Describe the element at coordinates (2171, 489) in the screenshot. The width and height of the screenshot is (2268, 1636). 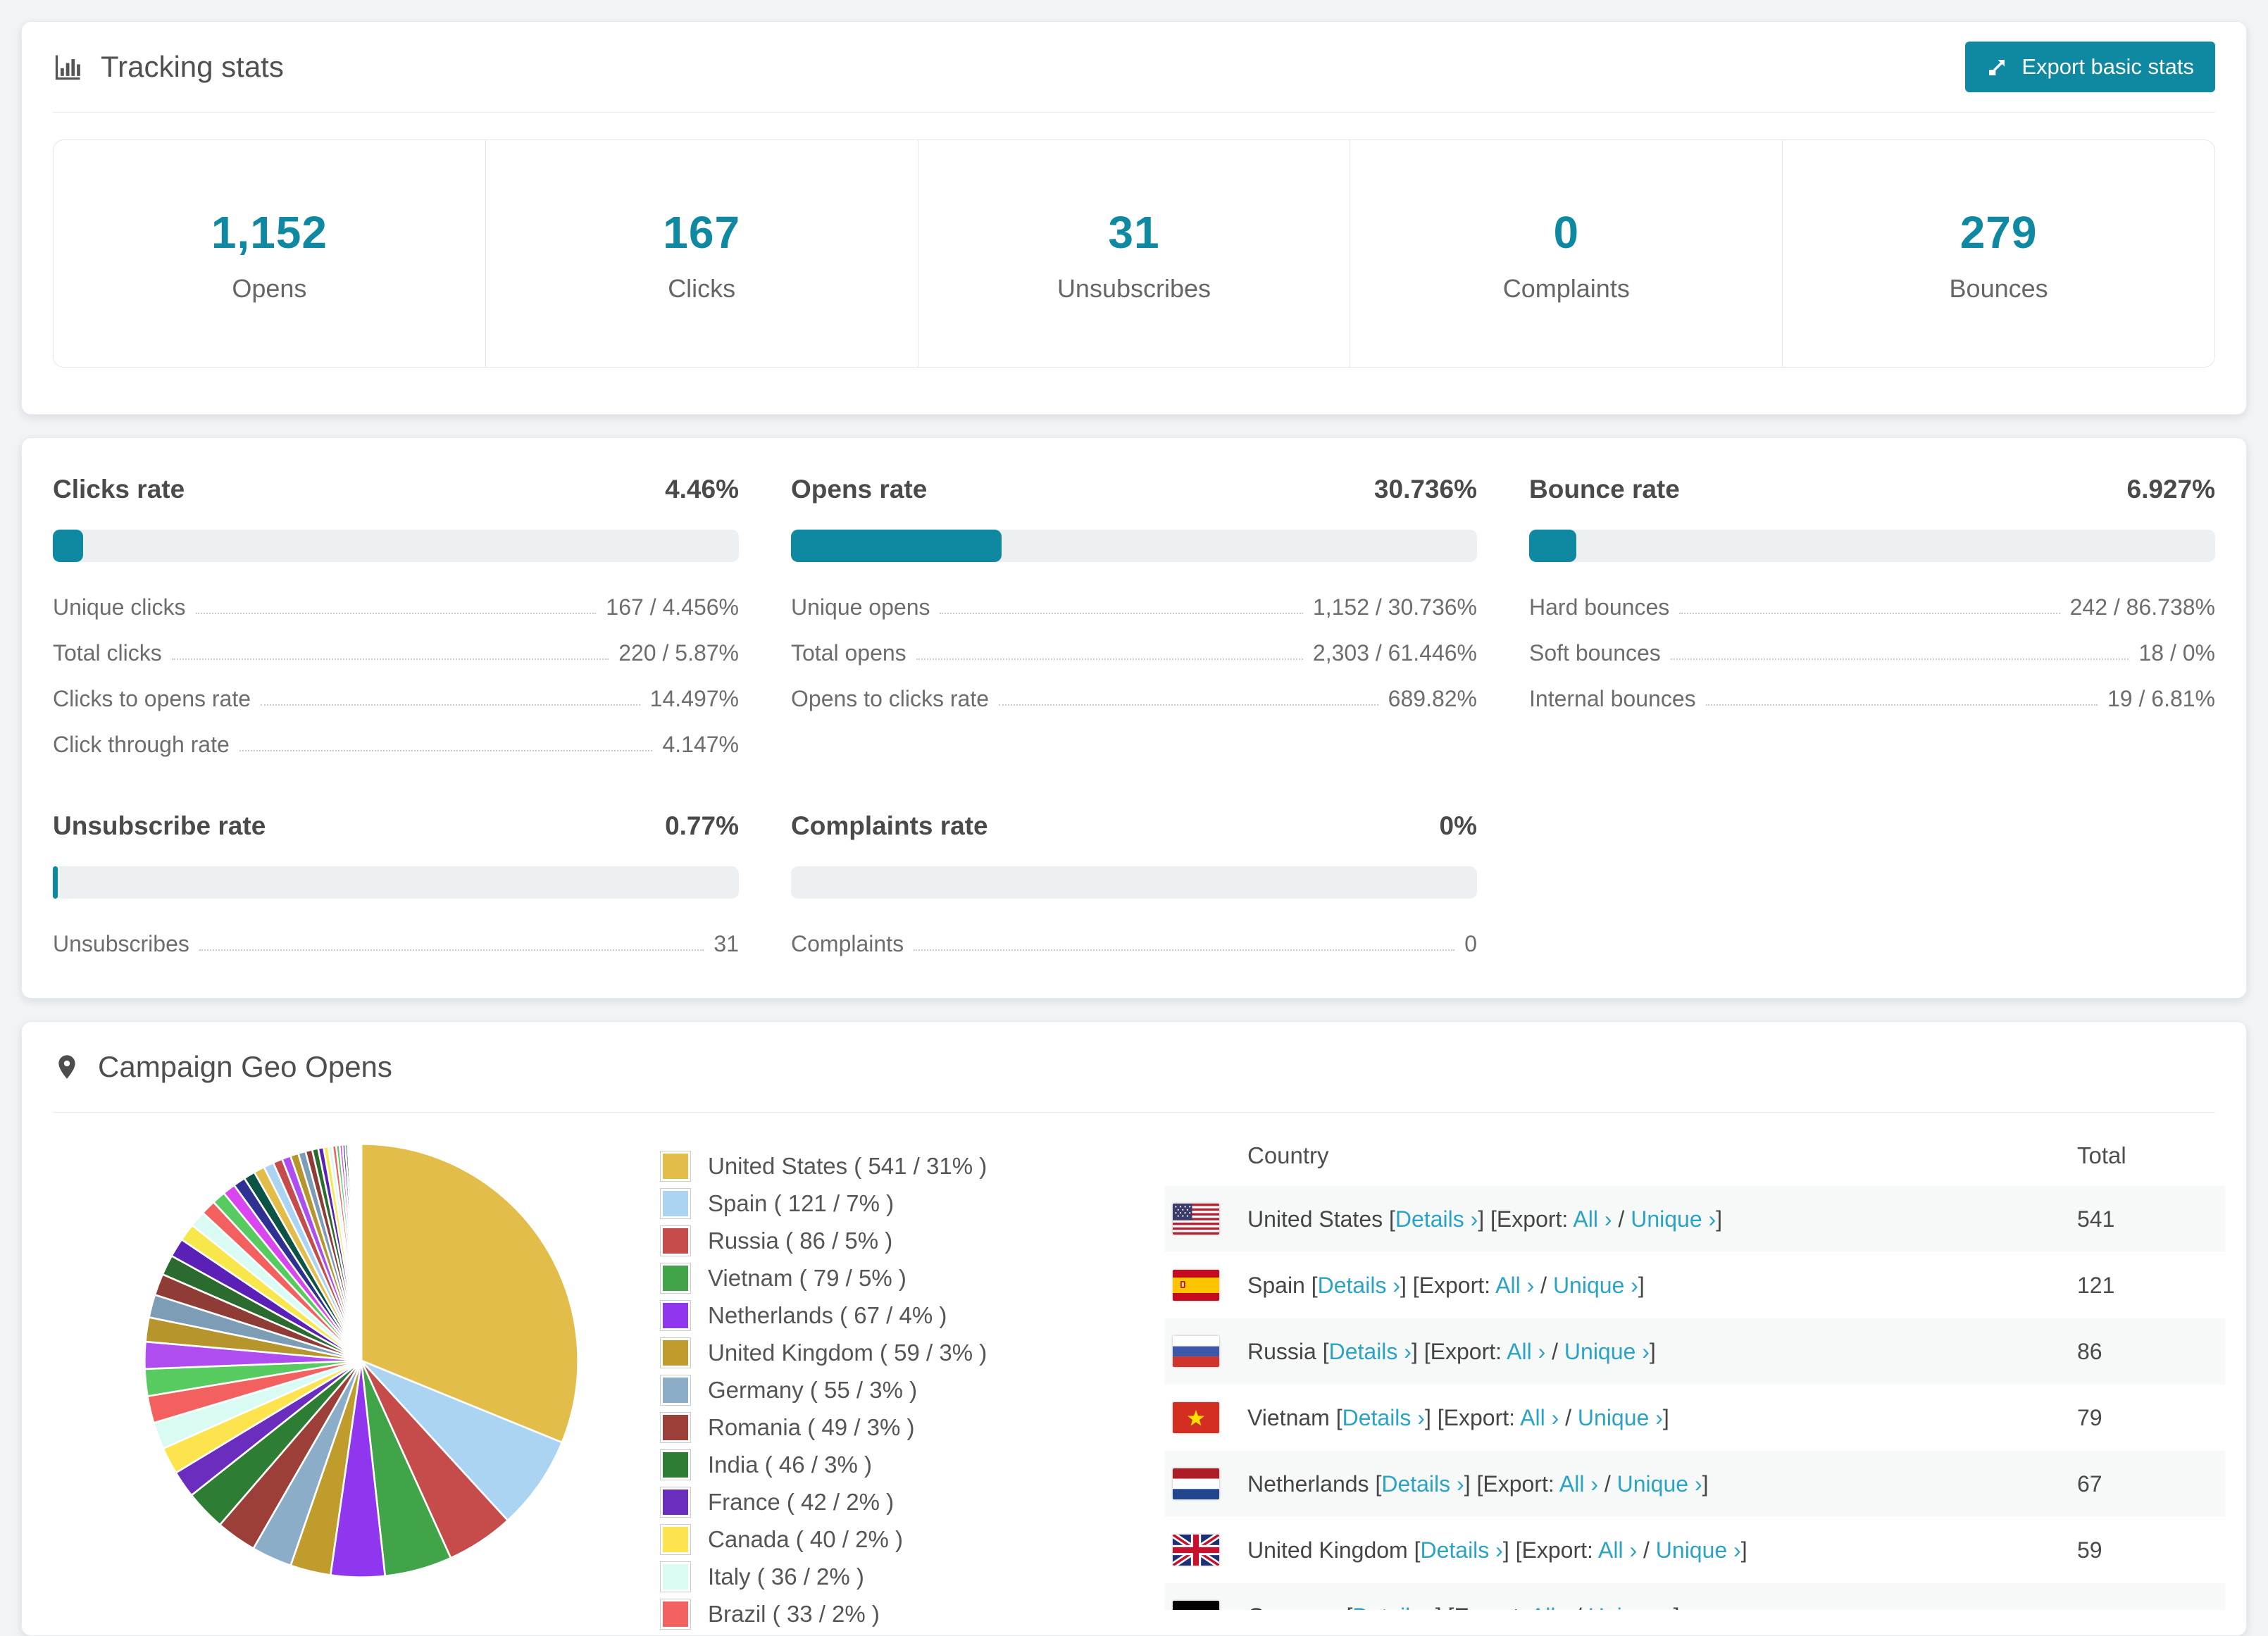
I see `rate-value: 6.927%` at that location.